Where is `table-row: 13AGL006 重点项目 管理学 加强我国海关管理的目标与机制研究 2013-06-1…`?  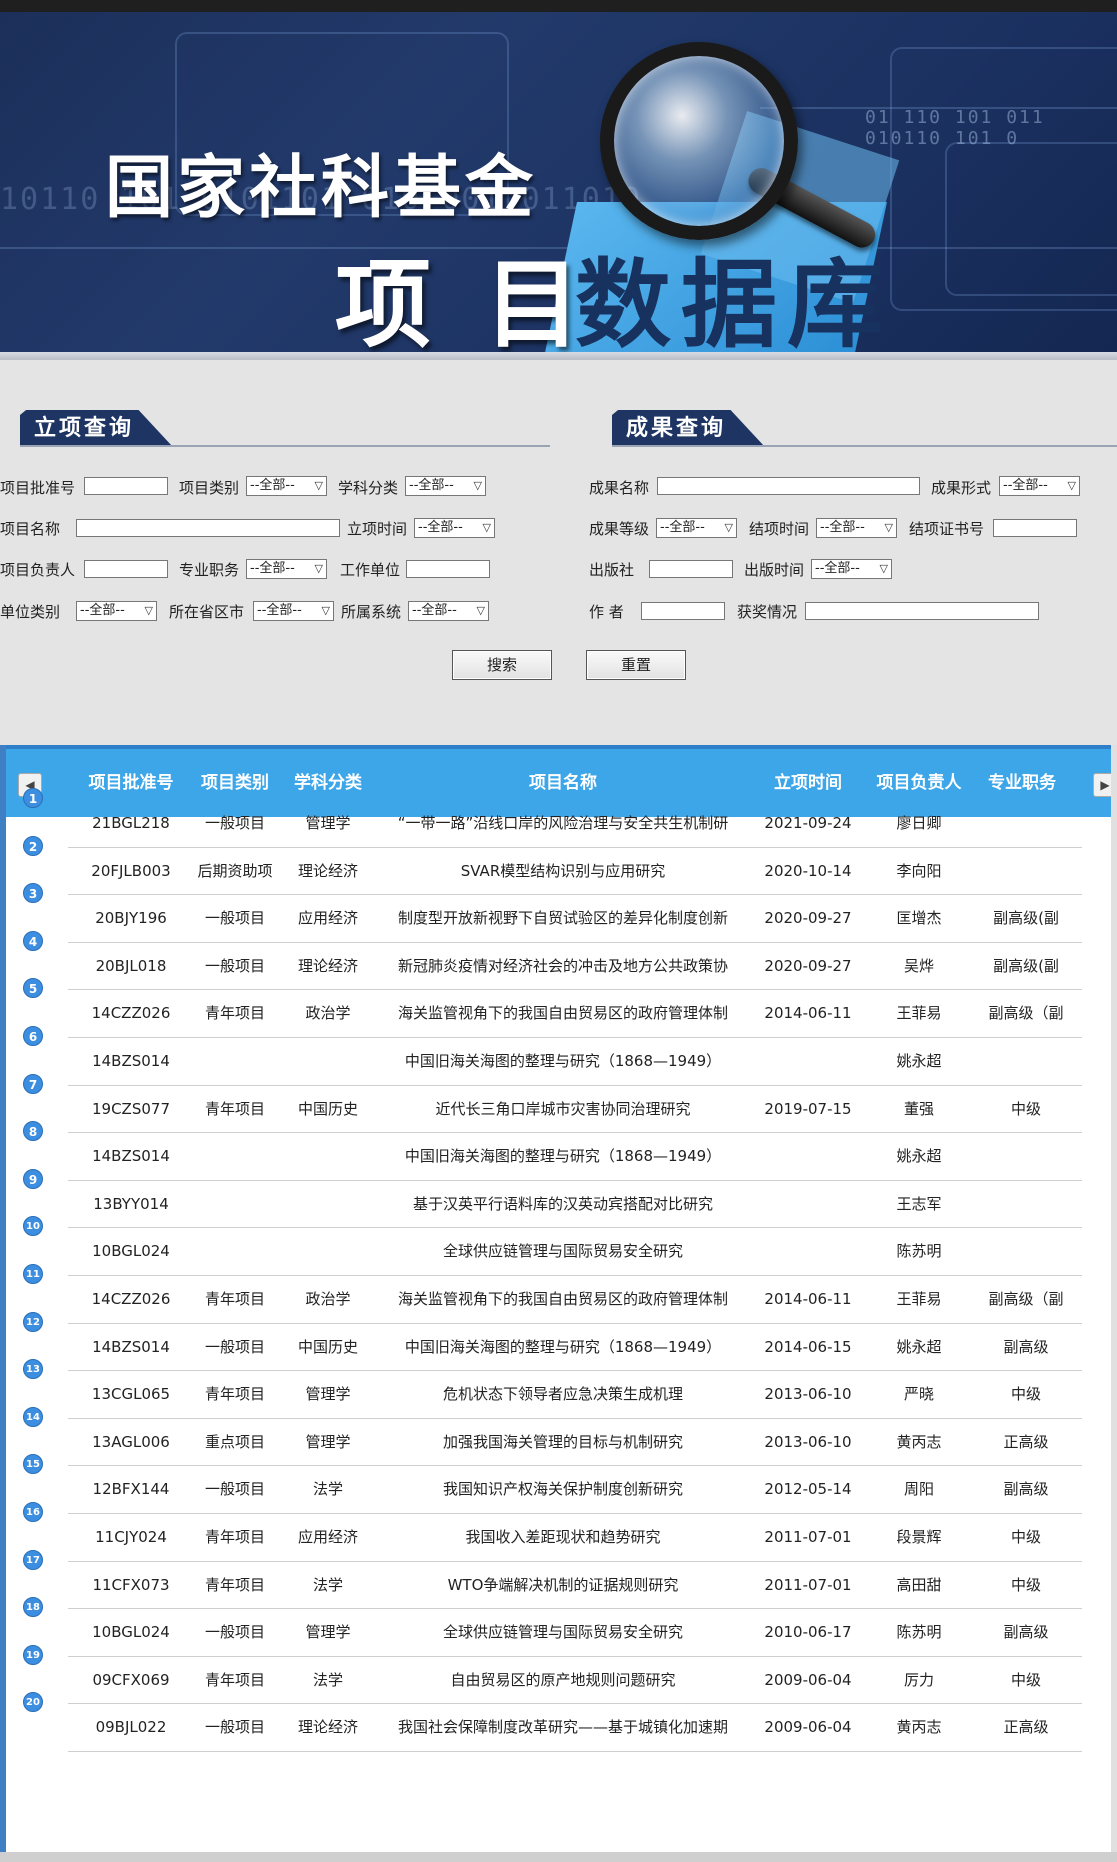 table-row: 13AGL006 重点项目 管理学 加强我国海关管理的目标与机制研究 2013-06-1… is located at coordinates (575, 1443).